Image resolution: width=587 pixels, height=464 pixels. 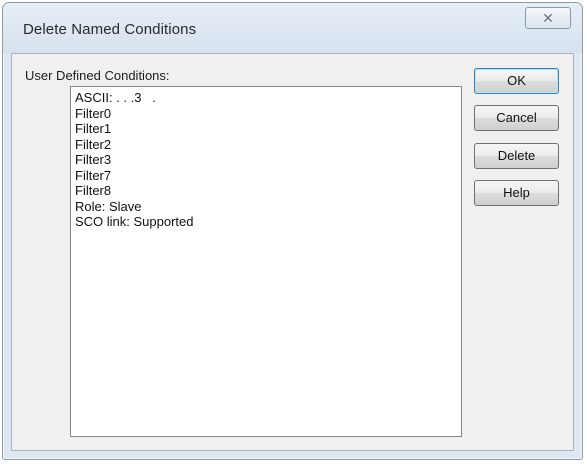 I want to click on list-item: Filter1, so click(x=266, y=129).